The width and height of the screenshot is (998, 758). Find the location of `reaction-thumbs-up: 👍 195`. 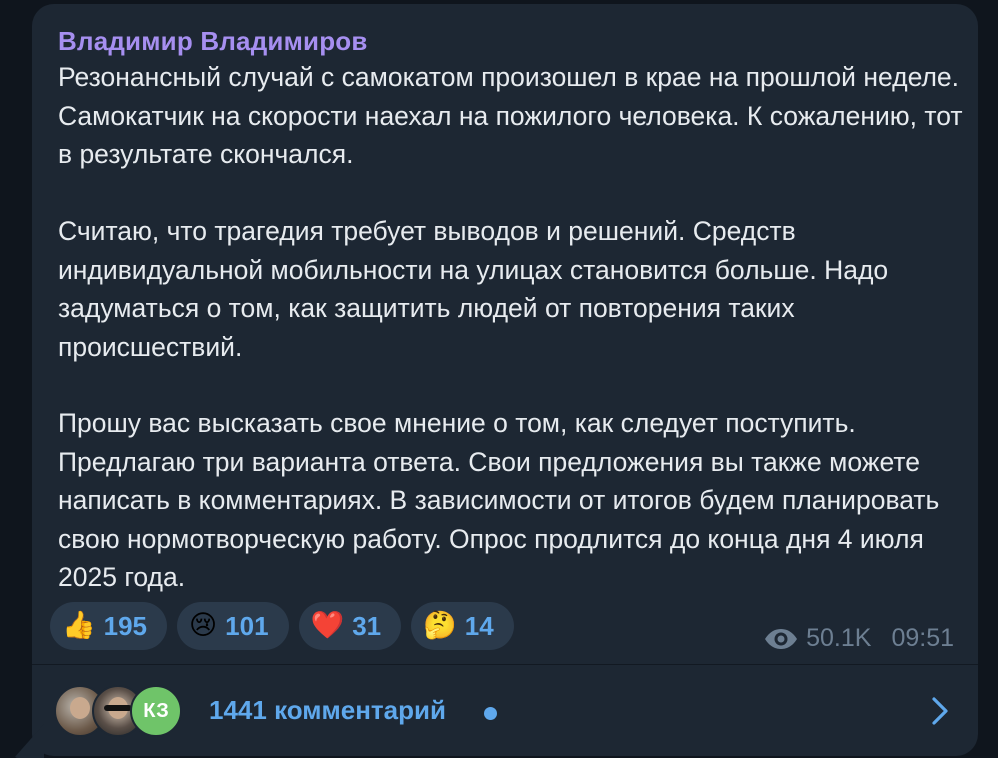

reaction-thumbs-up: 👍 195 is located at coordinates (109, 626).